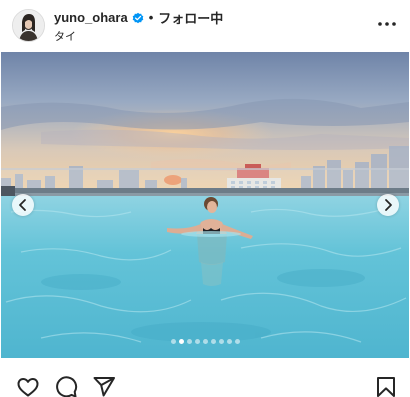 Image resolution: width=410 pixels, height=397 pixels. I want to click on save-button, so click(386, 386).